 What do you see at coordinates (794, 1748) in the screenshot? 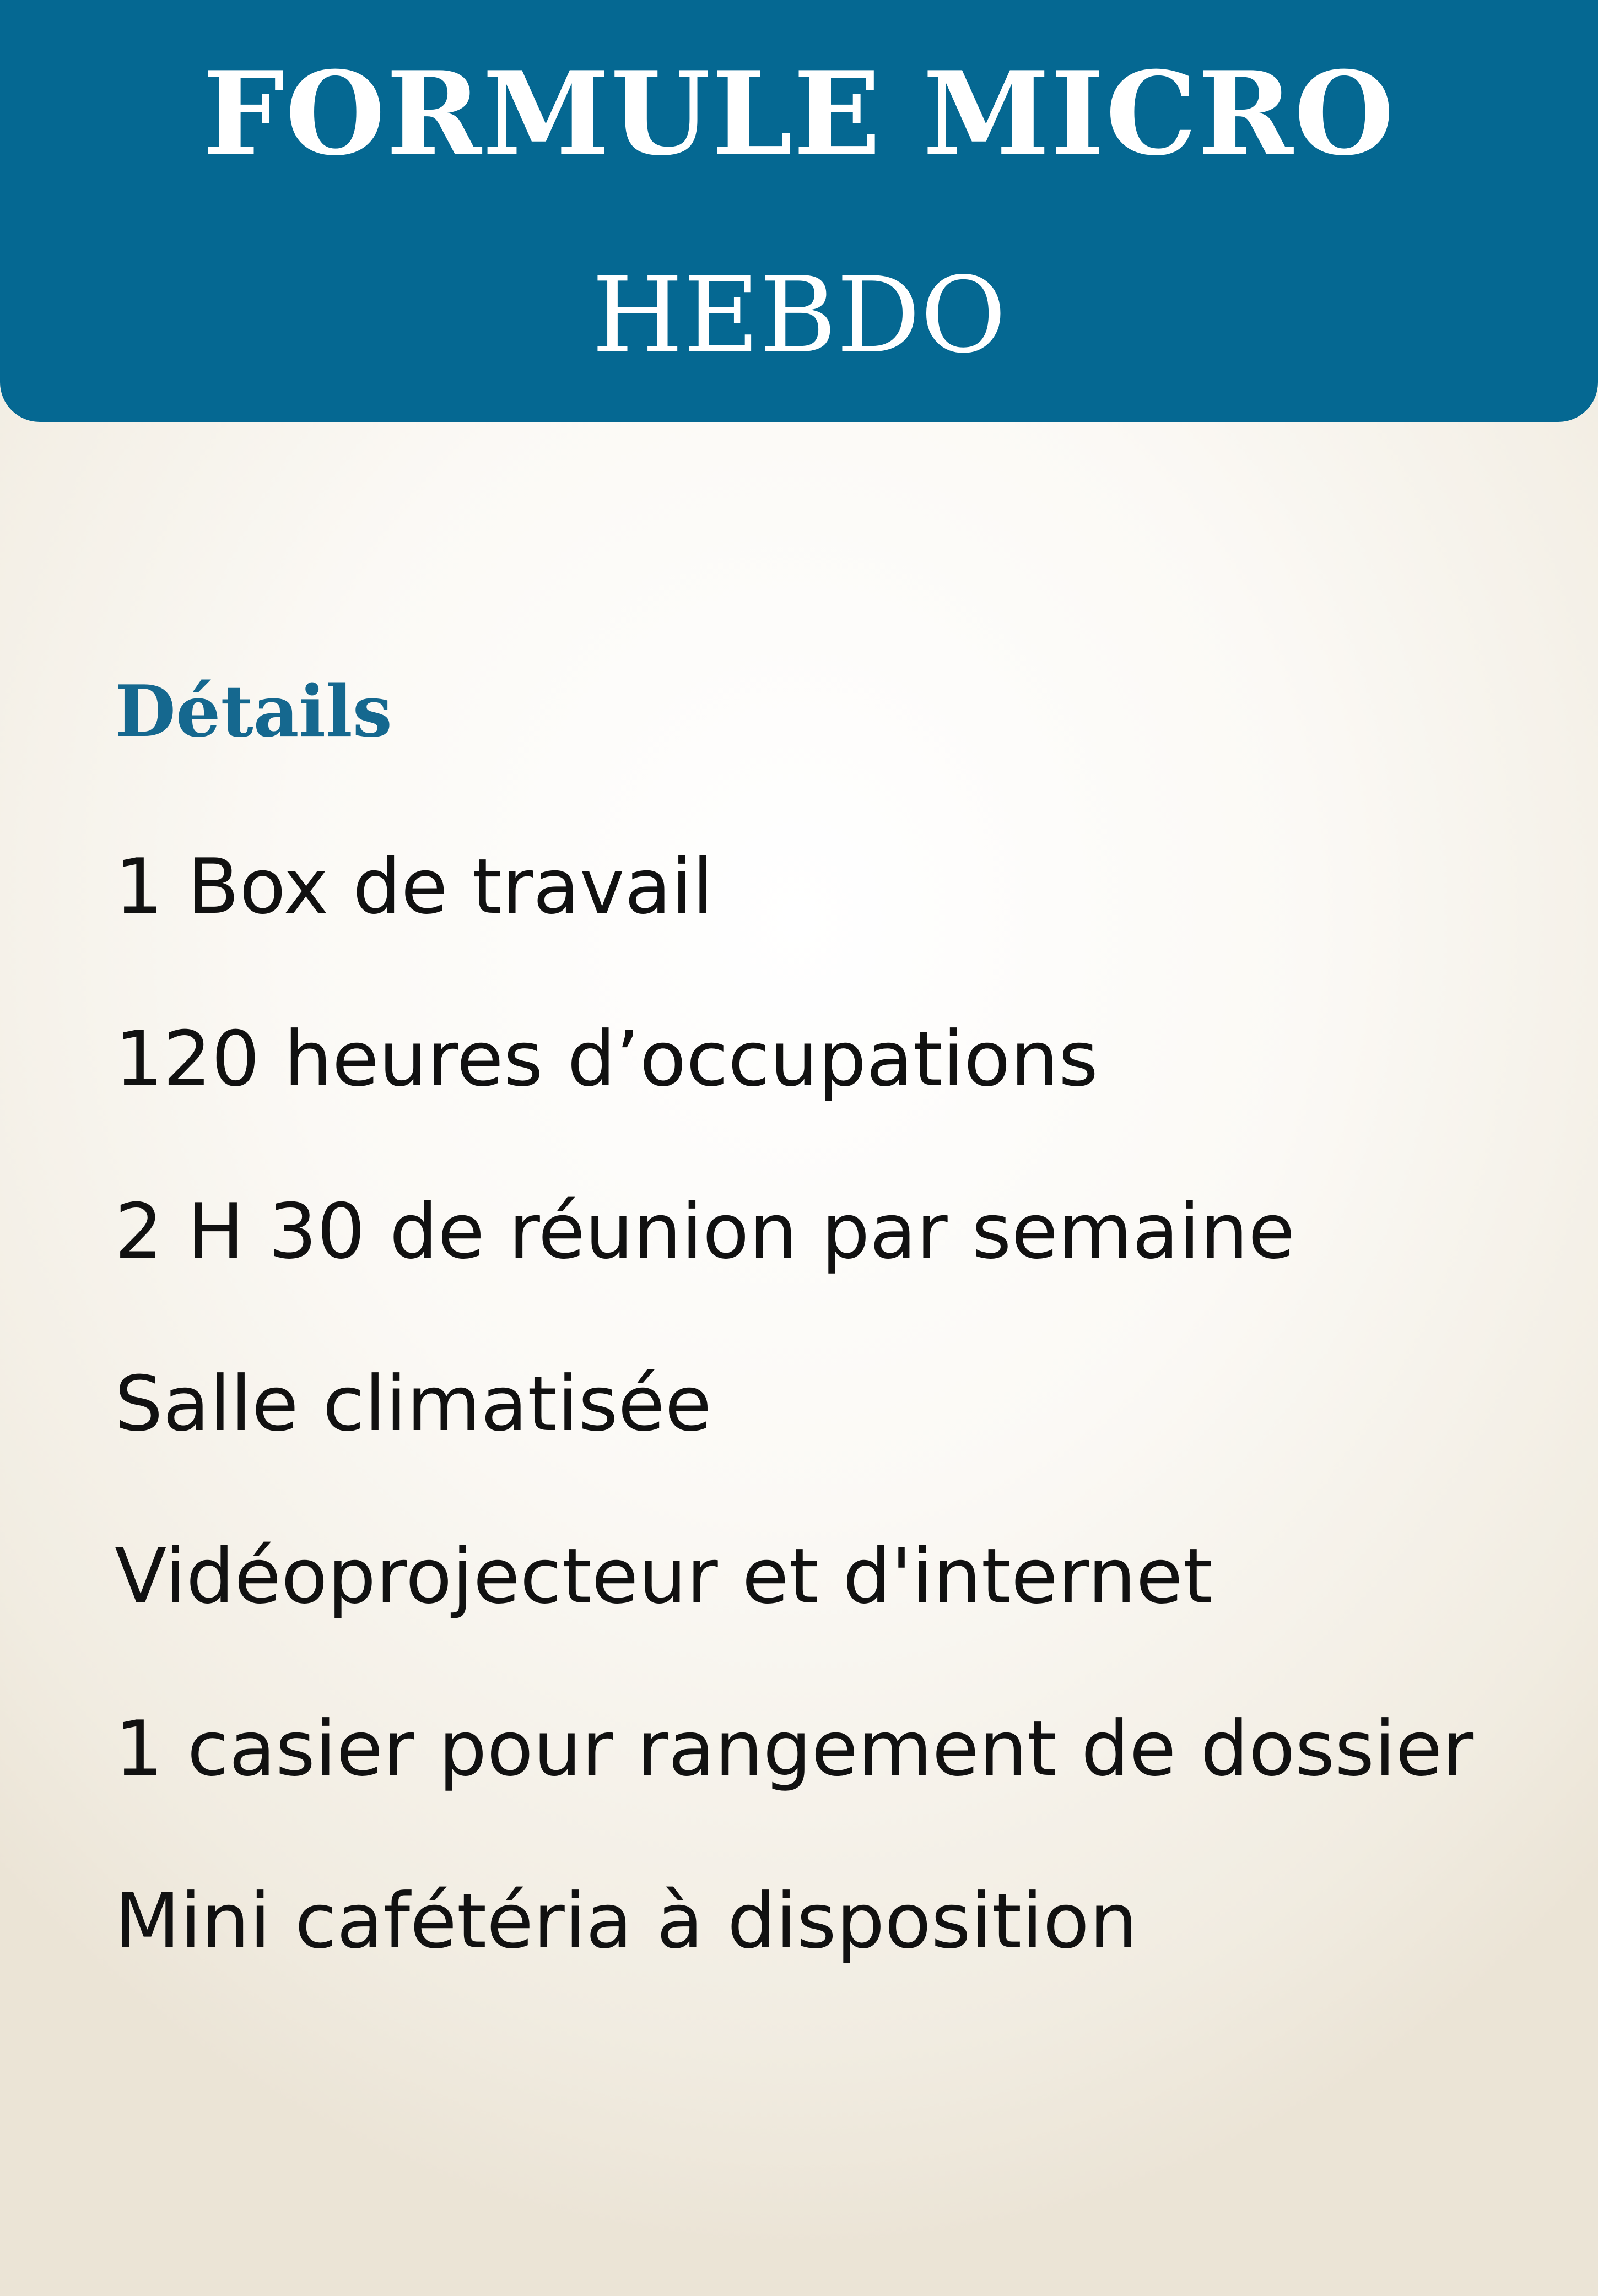
I see `detail-item-locker: 1 casier pour rangement de dossier` at bounding box center [794, 1748].